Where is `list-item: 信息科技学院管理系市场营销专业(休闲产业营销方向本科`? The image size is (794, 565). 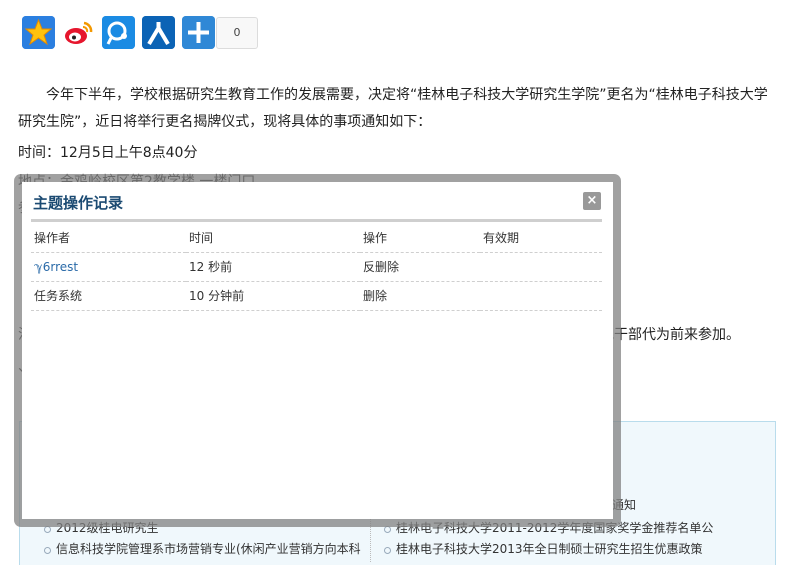 list-item: 信息科技学院管理系市场营销专业(休闲产业营销方向本科 is located at coordinates (200, 549).